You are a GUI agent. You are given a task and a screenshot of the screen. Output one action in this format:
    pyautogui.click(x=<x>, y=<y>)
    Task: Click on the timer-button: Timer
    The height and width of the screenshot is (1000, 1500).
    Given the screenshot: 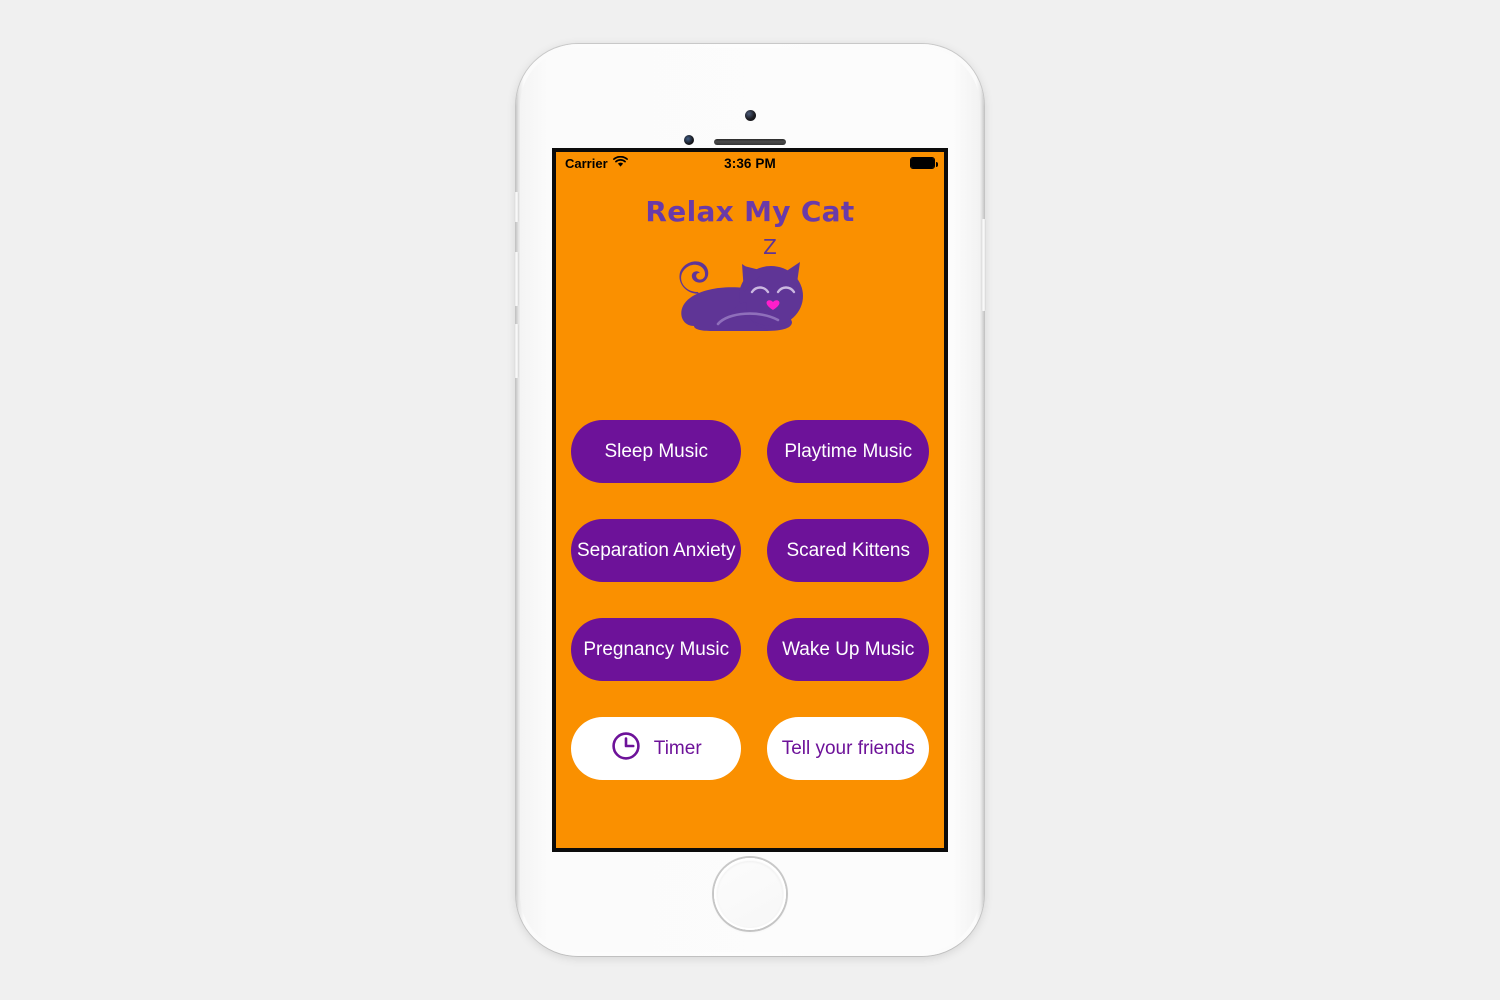 What is the action you would take?
    pyautogui.click(x=656, y=748)
    